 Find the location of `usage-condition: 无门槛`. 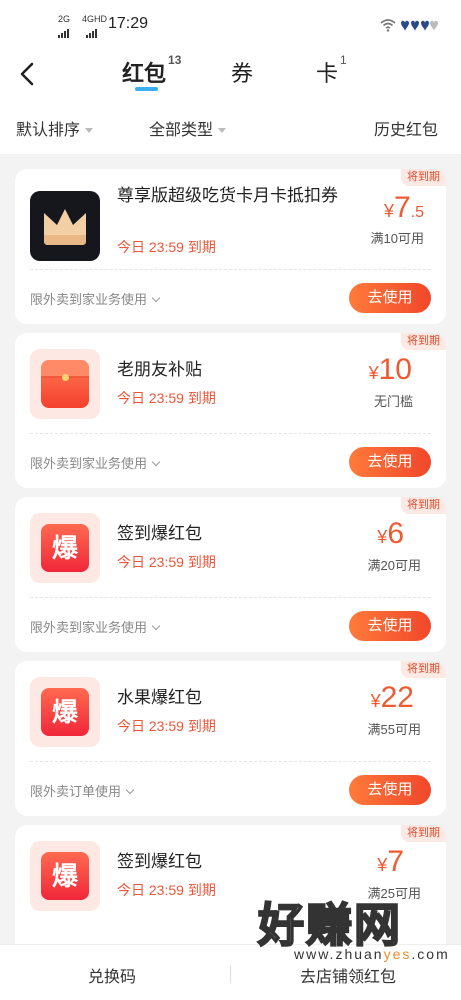

usage-condition: 无门槛 is located at coordinates (393, 401).